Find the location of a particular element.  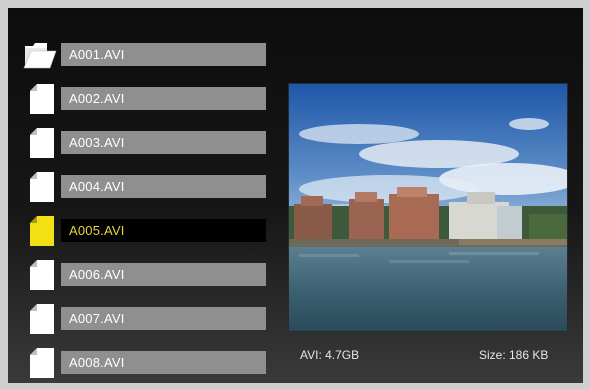

file-item-a002: A002.AVI is located at coordinates (143, 99).